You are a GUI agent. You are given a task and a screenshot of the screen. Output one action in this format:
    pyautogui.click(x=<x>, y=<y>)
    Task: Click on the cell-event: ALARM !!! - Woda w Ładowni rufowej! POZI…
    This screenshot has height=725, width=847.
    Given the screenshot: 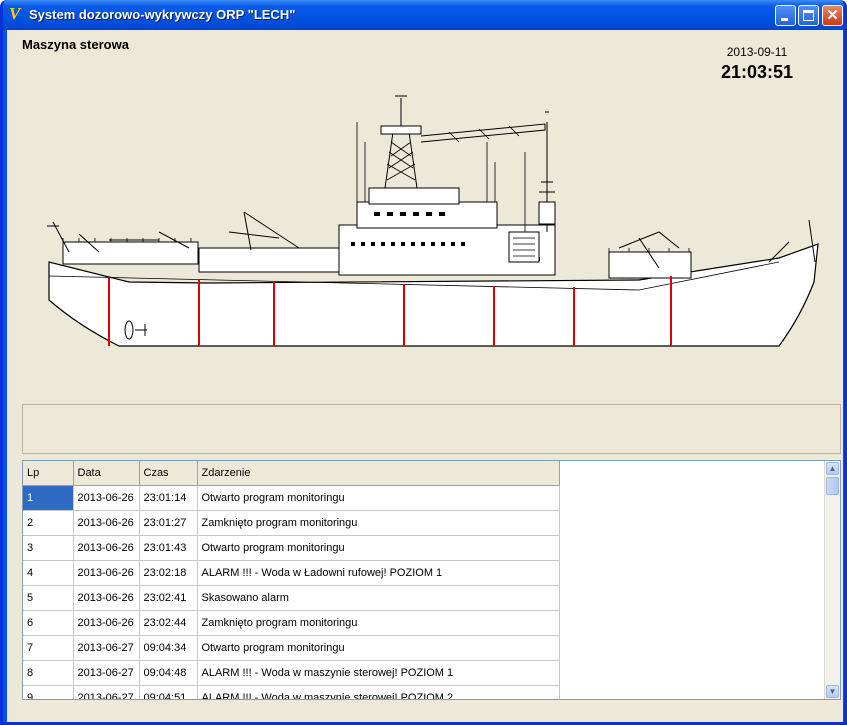 What is the action you would take?
    pyautogui.click(x=378, y=573)
    